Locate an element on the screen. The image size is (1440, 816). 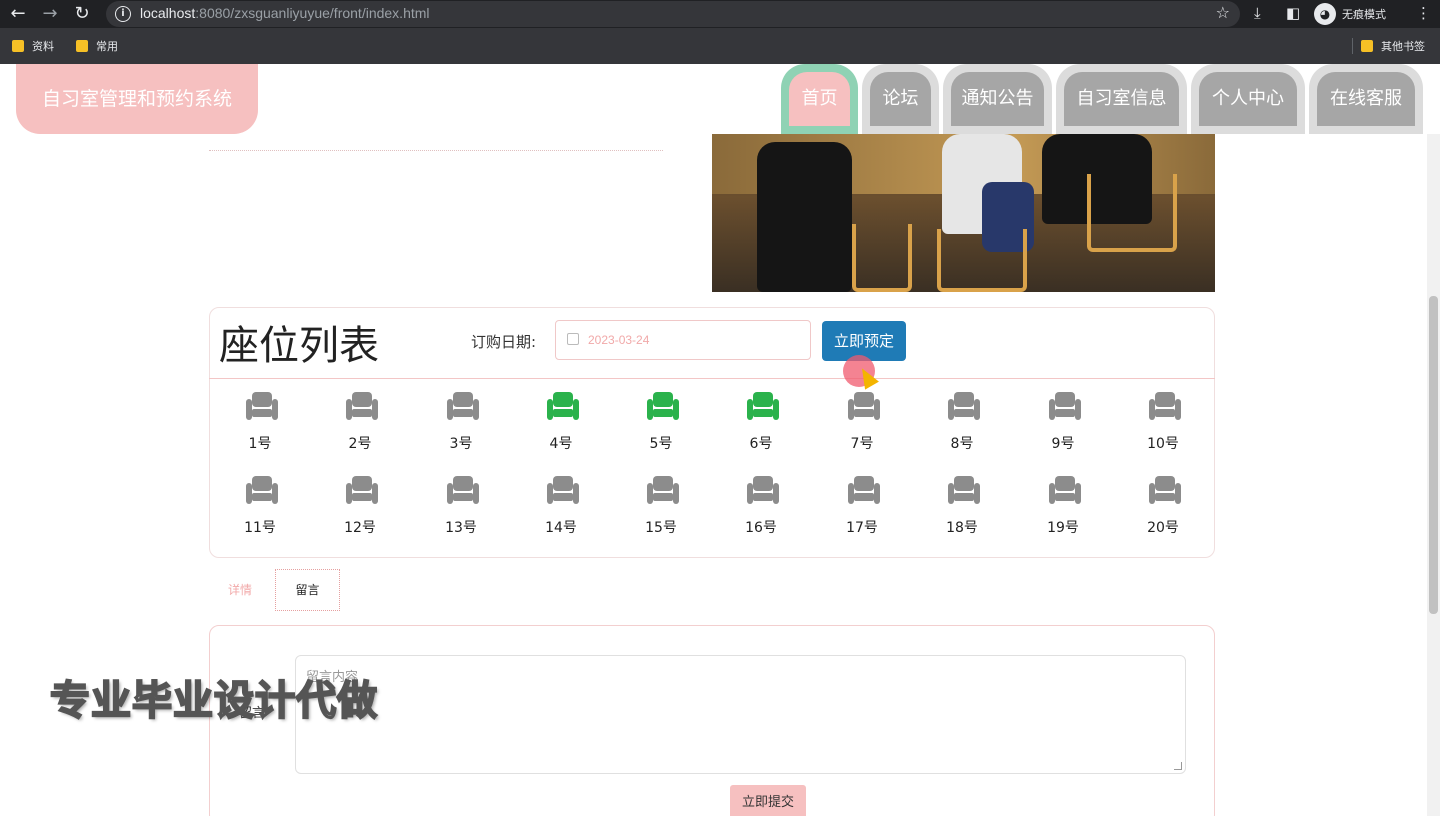
nav-tab-notices: 通知公告 is located at coordinates (997, 99).